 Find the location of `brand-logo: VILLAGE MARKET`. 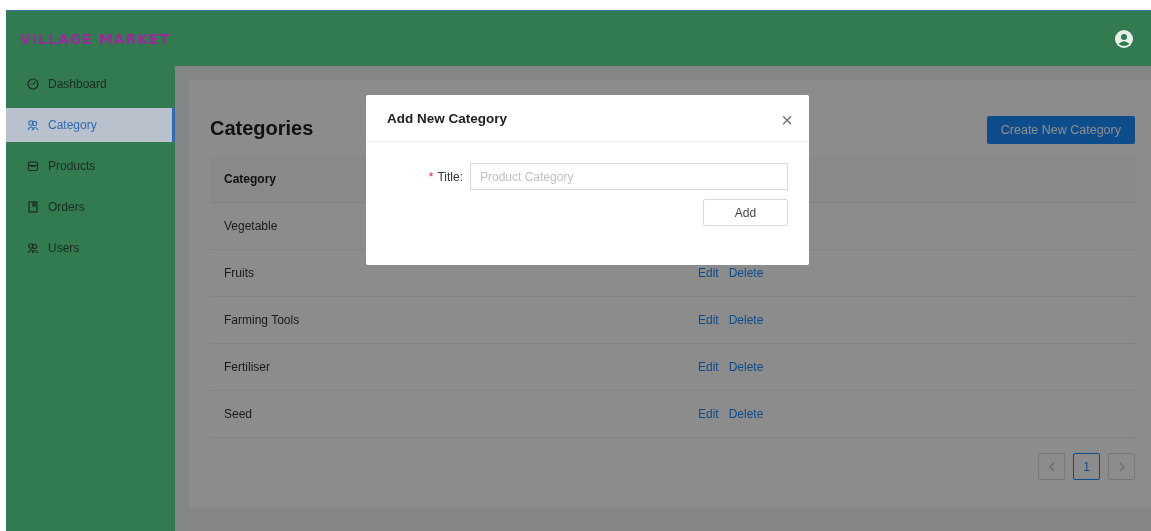

brand-logo: VILLAGE MARKET is located at coordinates (95, 38).